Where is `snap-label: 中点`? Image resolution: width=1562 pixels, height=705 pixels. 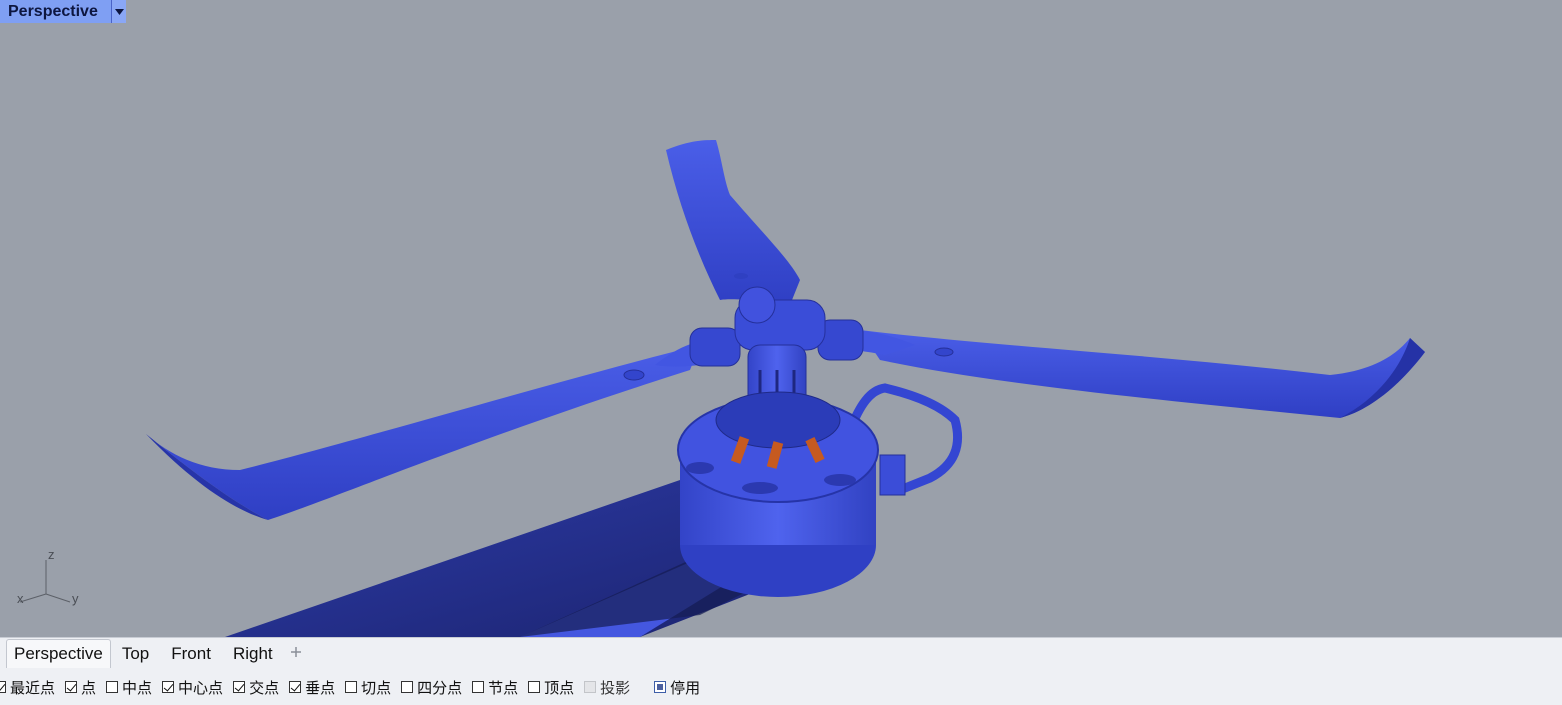
snap-label: 中点 is located at coordinates (137, 688).